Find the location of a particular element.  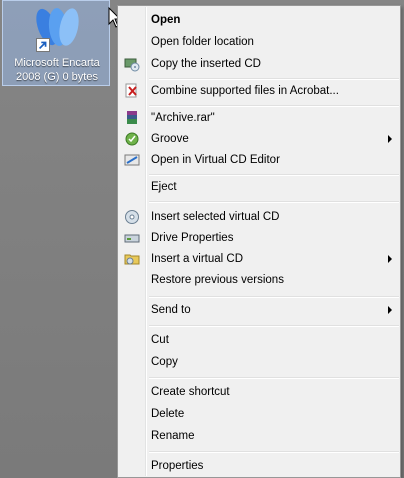

acrobat-icon is located at coordinates (131, 90).